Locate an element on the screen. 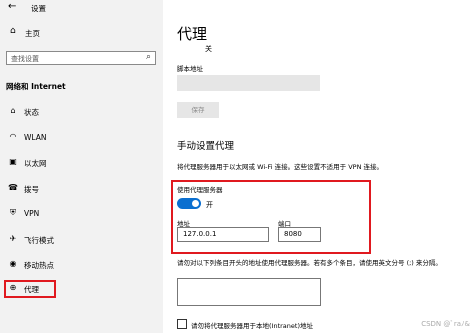 The image size is (474, 333). sidebar-item-proxy: ⊕ 代理 is located at coordinates (81, 289).